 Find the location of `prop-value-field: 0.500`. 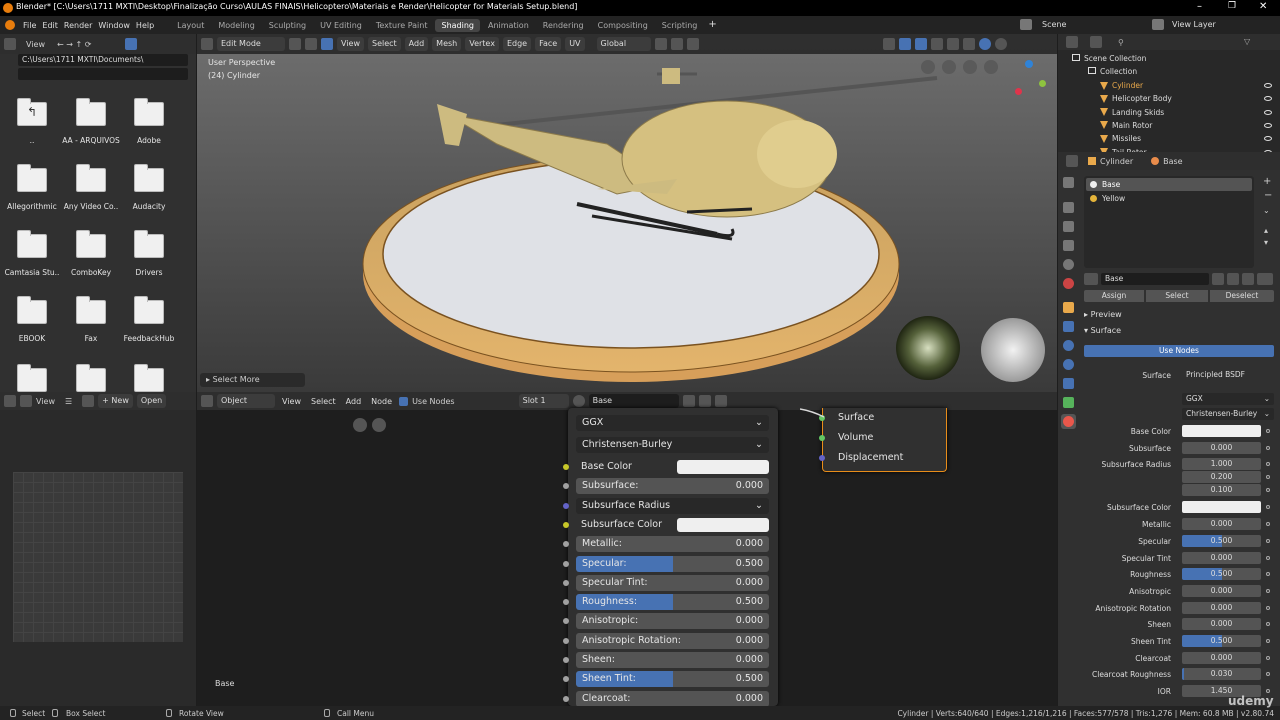

prop-value-field: 0.500 is located at coordinates (1221, 641).